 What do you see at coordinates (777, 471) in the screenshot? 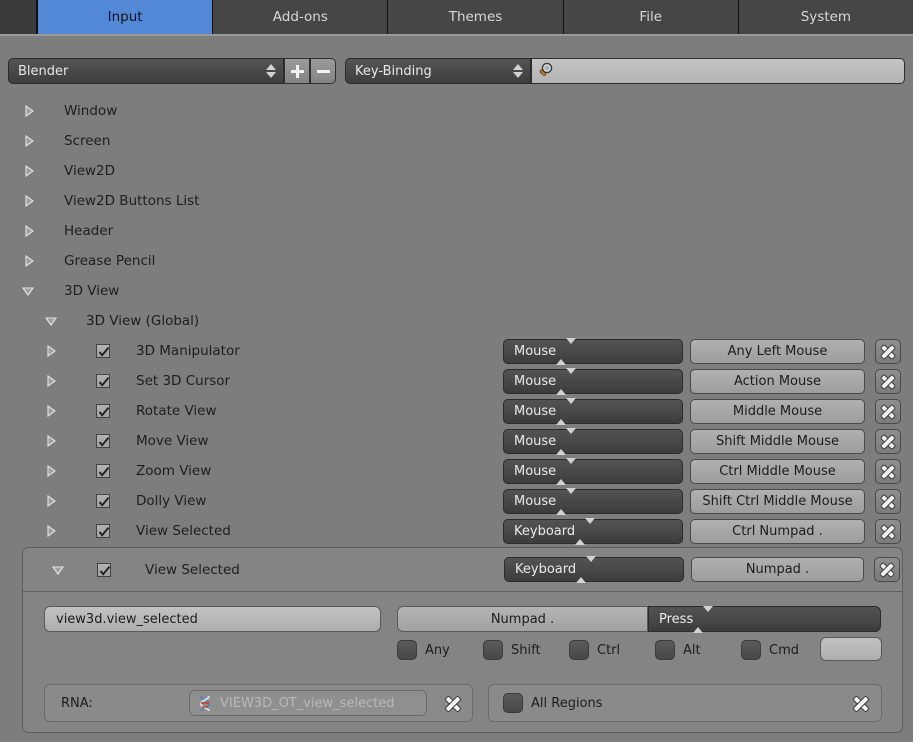
I see `keymap-binding-button: Ctrl Middle Mouse` at bounding box center [777, 471].